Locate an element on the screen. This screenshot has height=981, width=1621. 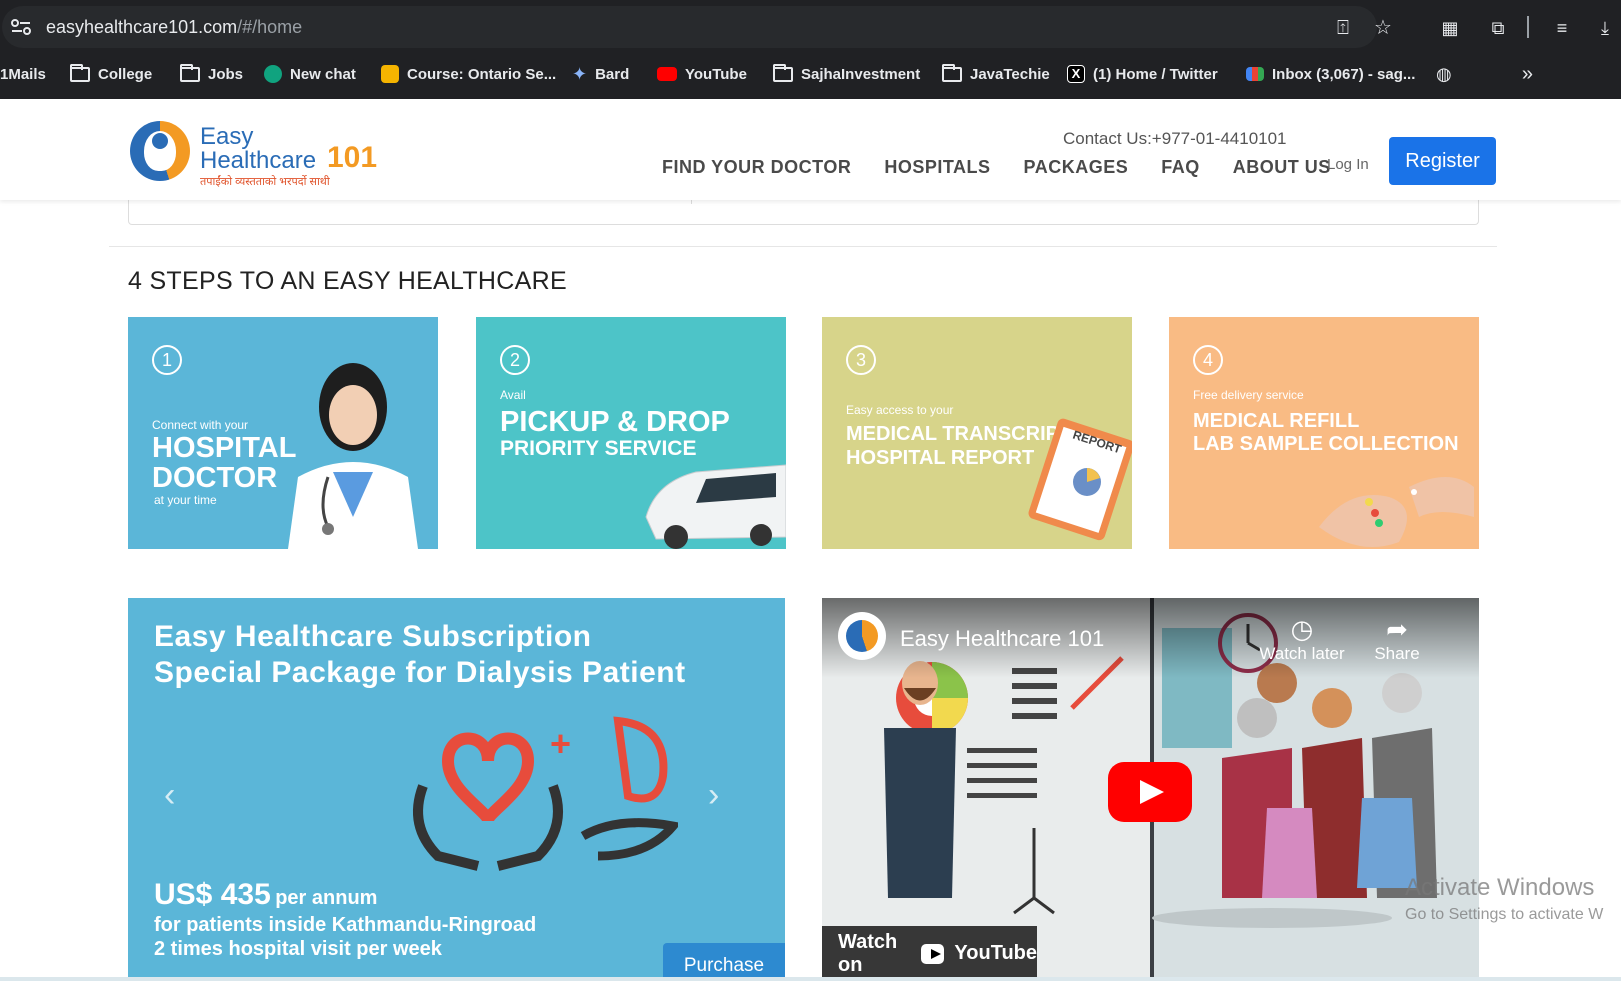
step-subtitle: Connect with your is located at coordinates (200, 425).